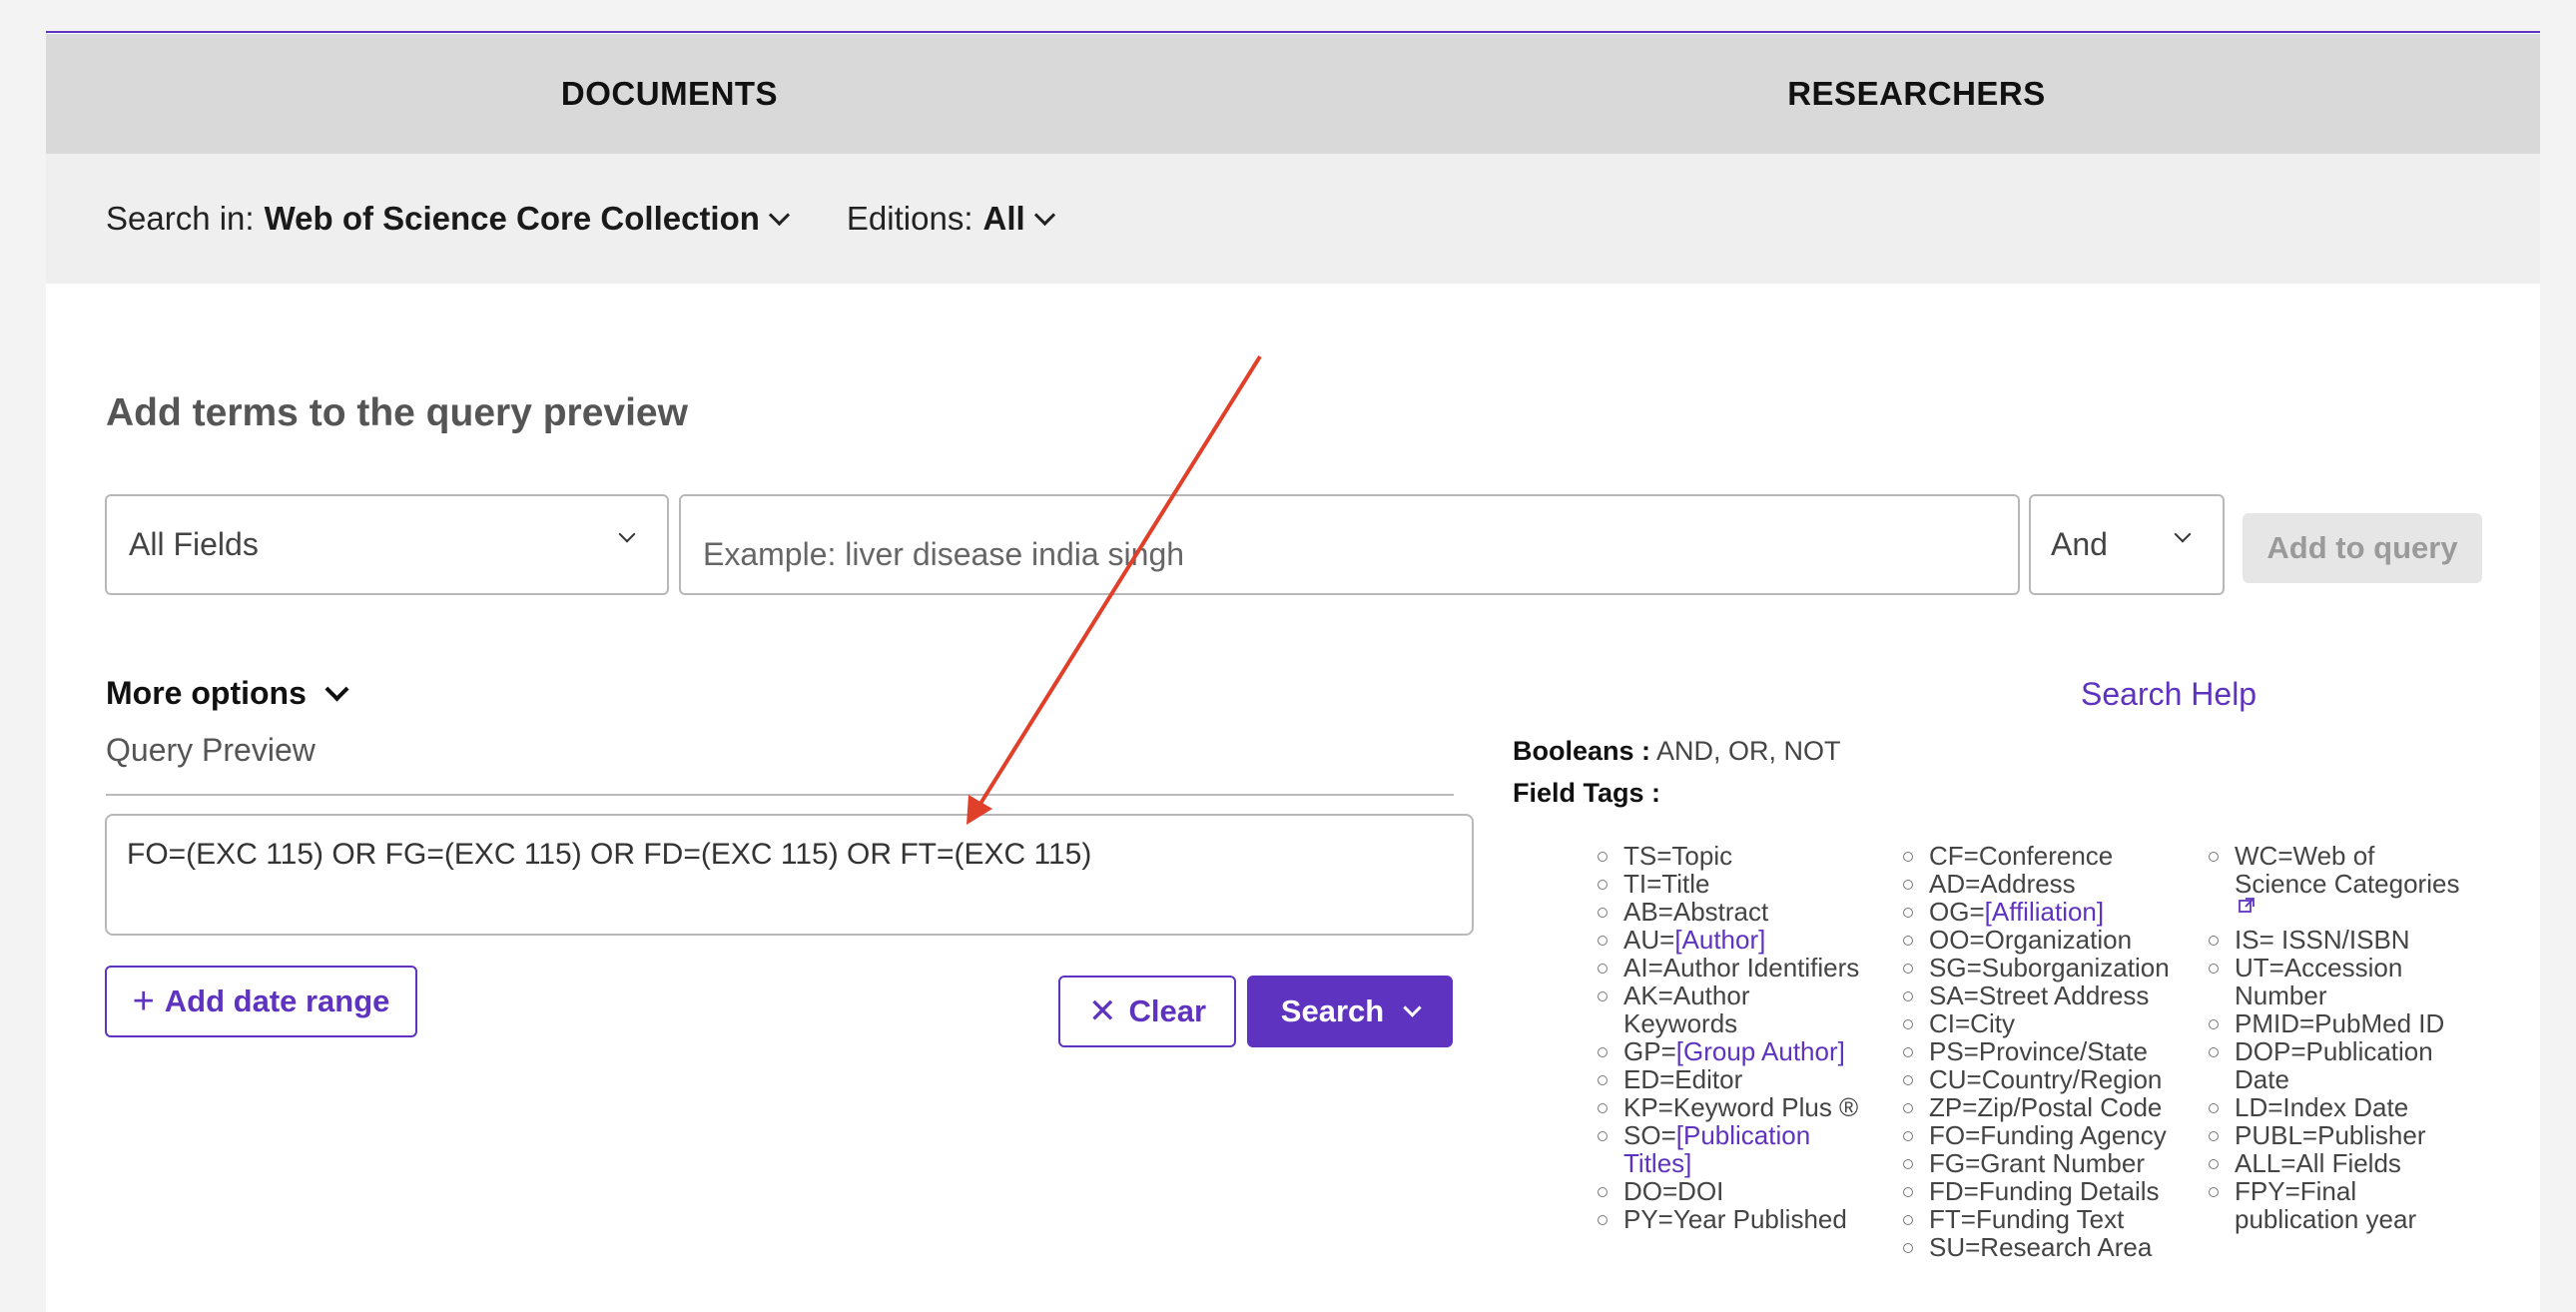  I want to click on field-tag-item: PMID=PubMed ID, so click(2341, 1023).